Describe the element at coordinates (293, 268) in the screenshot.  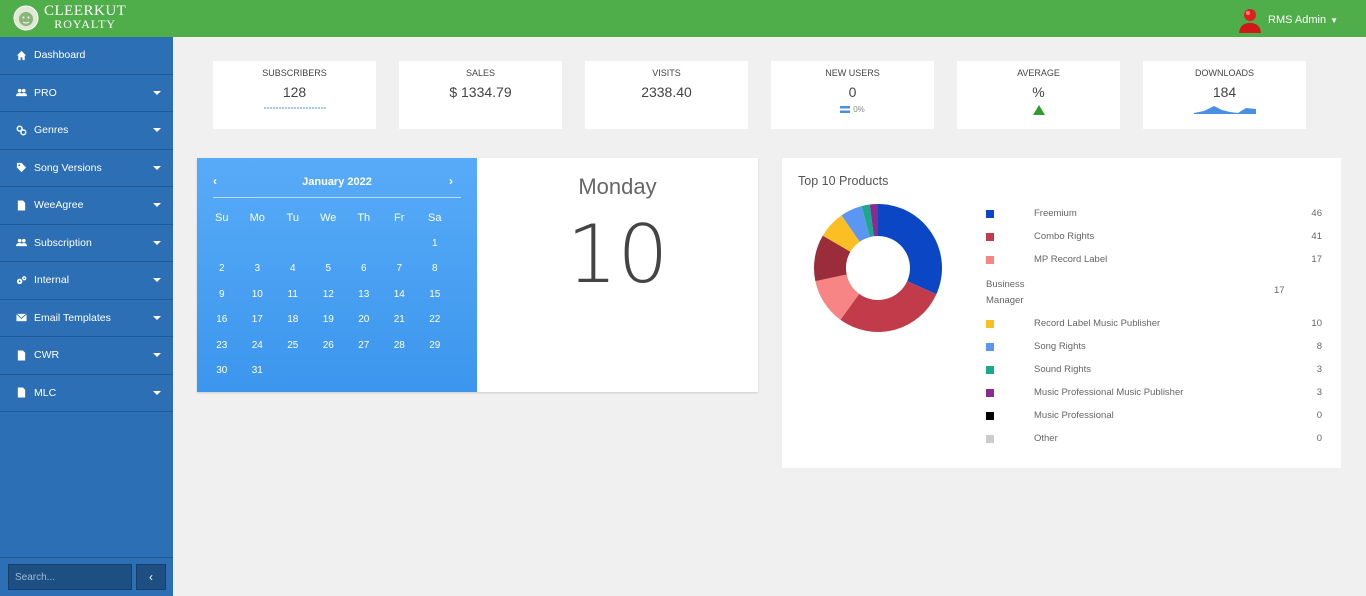
I see `calendar-day: 4` at that location.